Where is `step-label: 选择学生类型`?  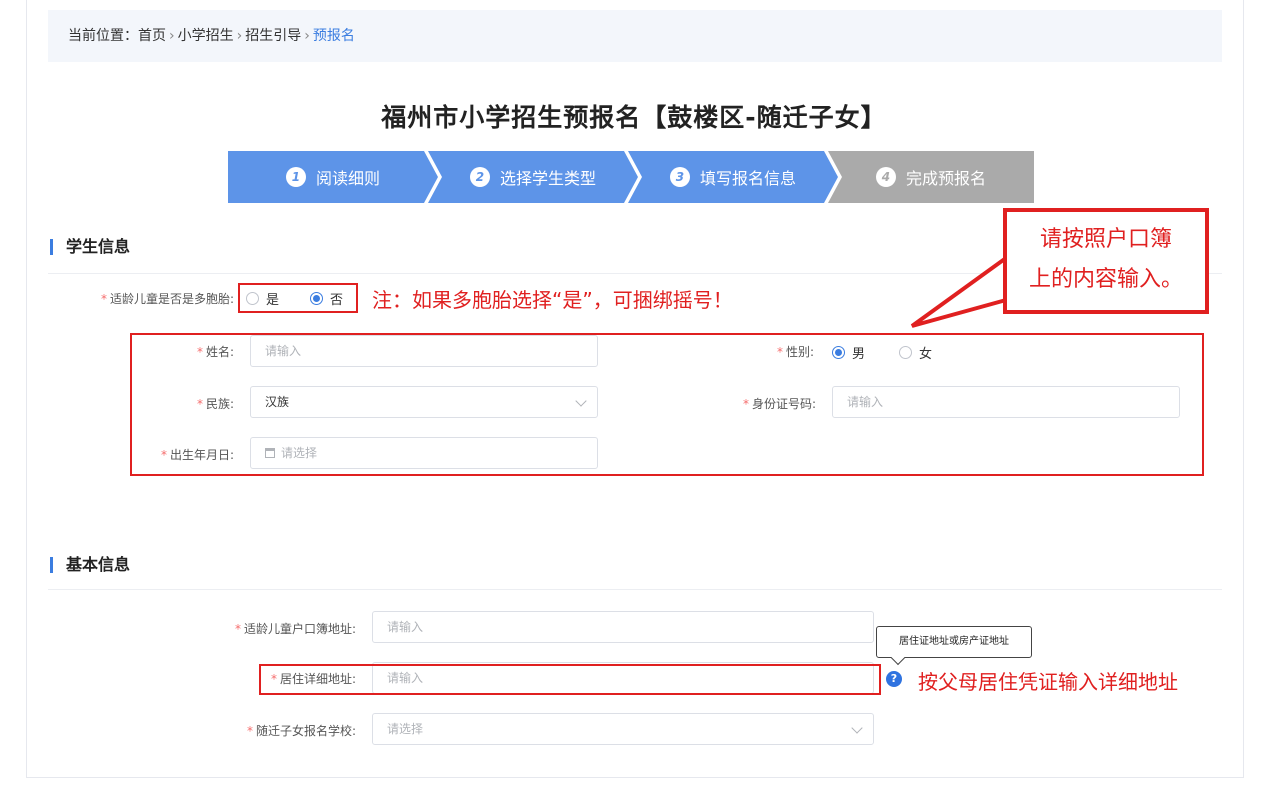 step-label: 选择学生类型 is located at coordinates (547, 178).